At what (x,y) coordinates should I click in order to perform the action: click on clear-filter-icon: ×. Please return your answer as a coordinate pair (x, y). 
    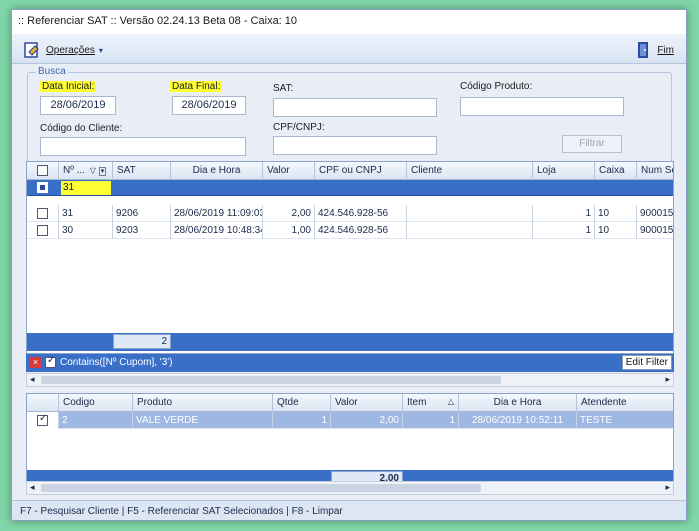
    Looking at the image, I should click on (35, 362).